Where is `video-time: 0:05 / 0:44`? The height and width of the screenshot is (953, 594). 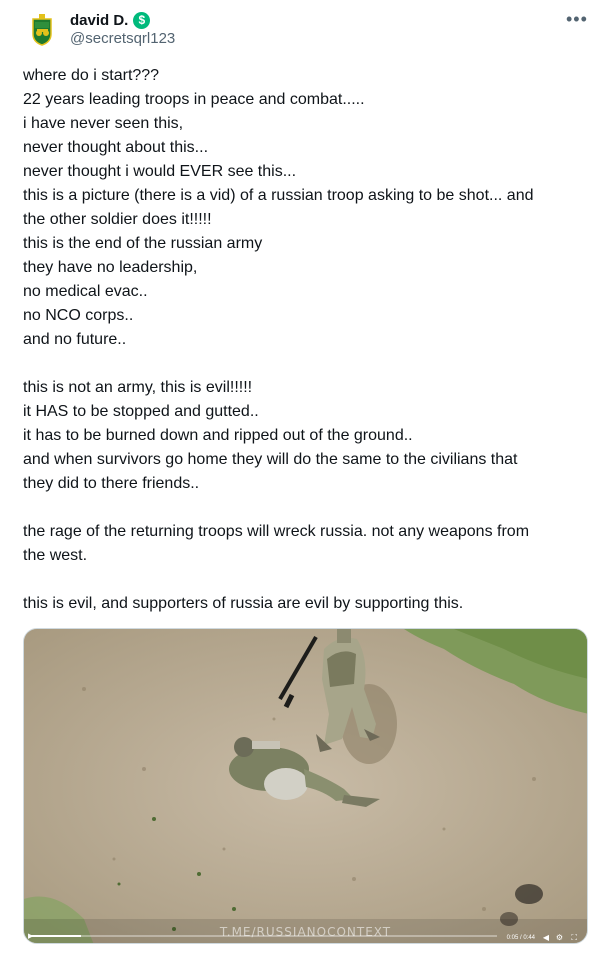
video-time: 0:05 / 0:44 is located at coordinates (520, 938).